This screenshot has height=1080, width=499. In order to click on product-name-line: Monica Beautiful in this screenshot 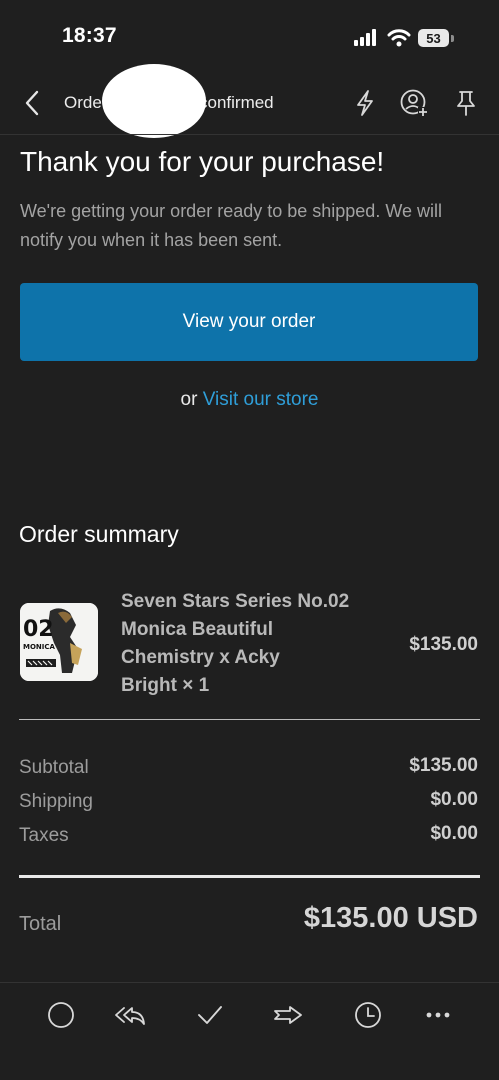, I will do `click(197, 629)`.